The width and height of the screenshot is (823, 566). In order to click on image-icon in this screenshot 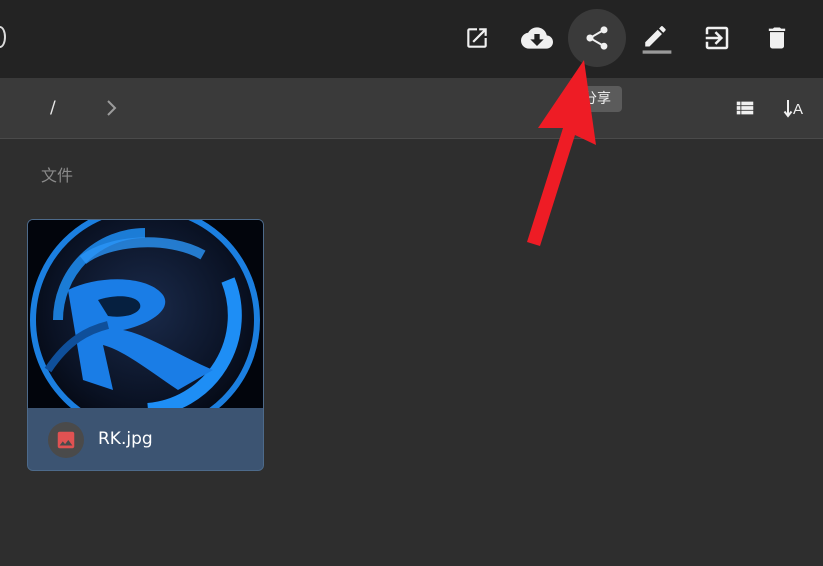, I will do `click(66, 440)`.